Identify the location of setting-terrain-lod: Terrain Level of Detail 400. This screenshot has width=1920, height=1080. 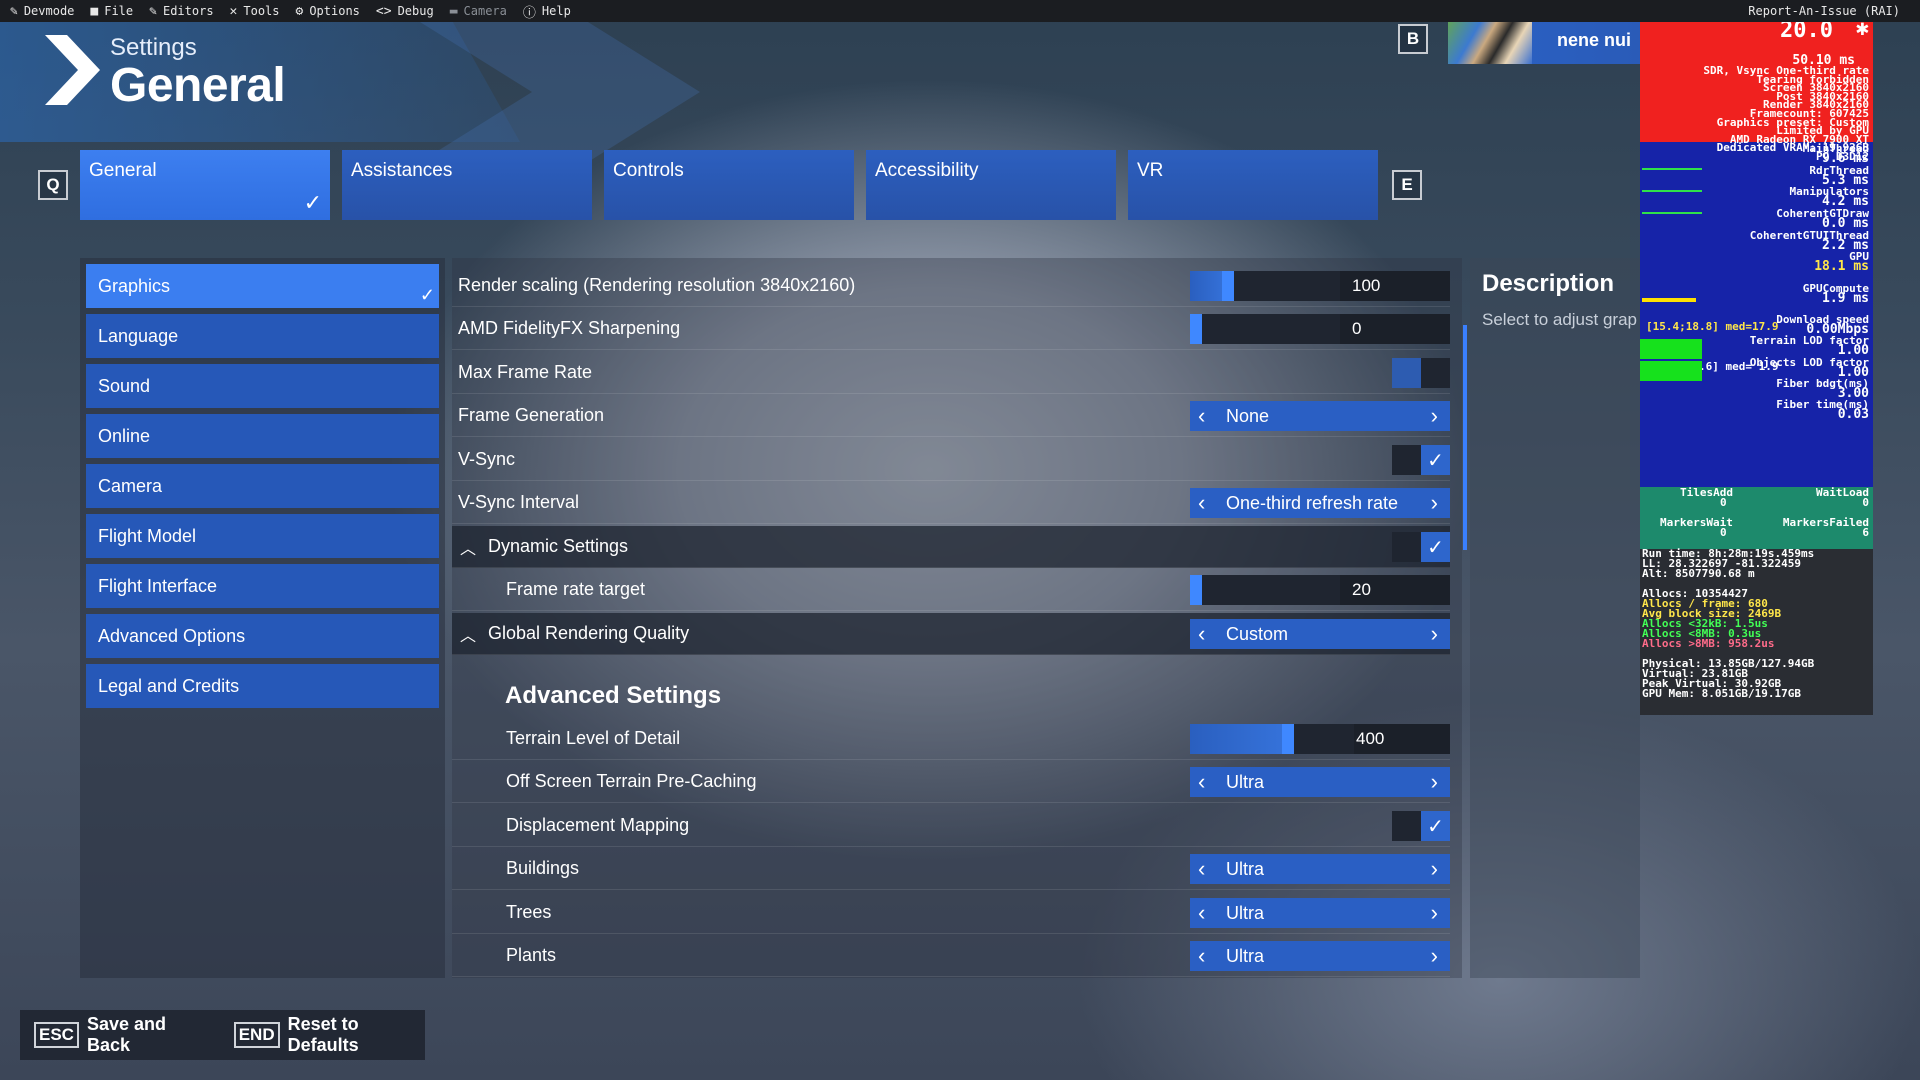
(951, 739).